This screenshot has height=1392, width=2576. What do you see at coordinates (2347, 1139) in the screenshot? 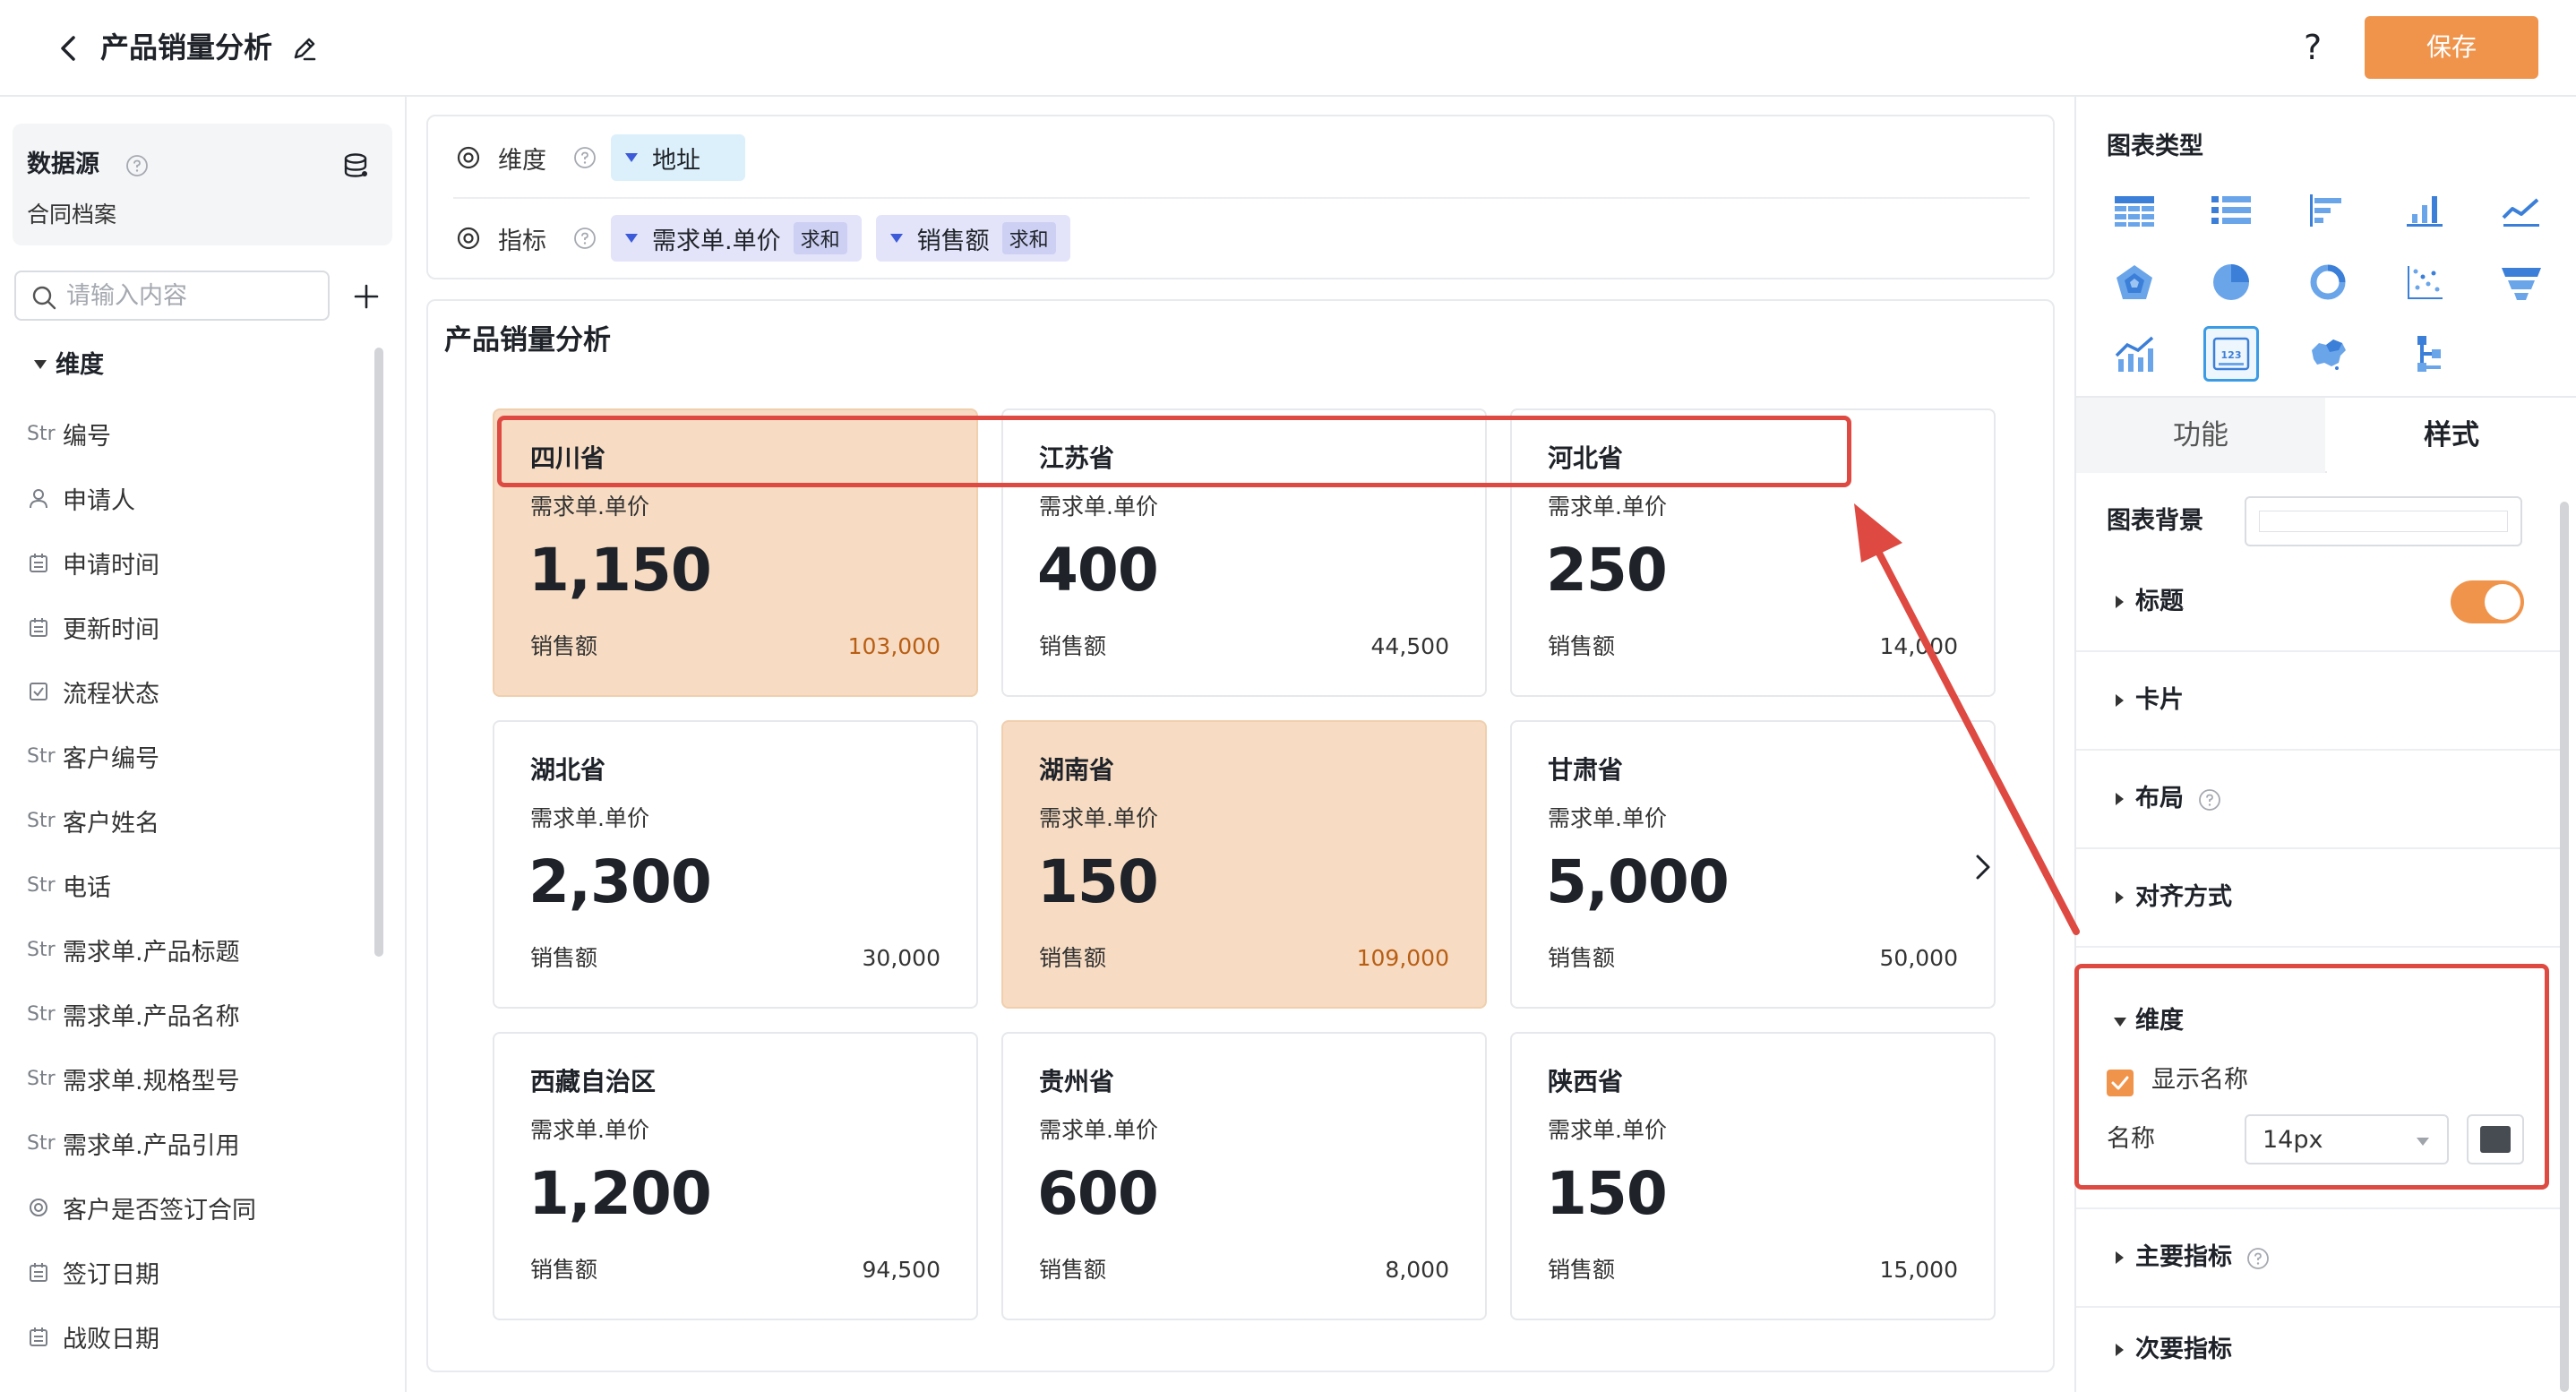
I see `font-size-select: 14px` at bounding box center [2347, 1139].